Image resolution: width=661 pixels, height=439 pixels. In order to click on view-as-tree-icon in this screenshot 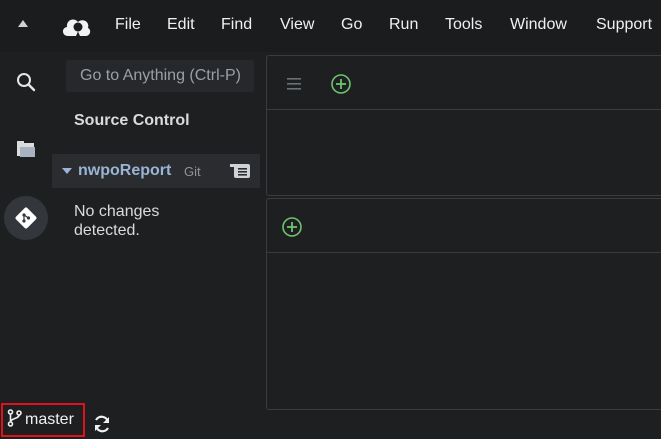, I will do `click(240, 173)`.